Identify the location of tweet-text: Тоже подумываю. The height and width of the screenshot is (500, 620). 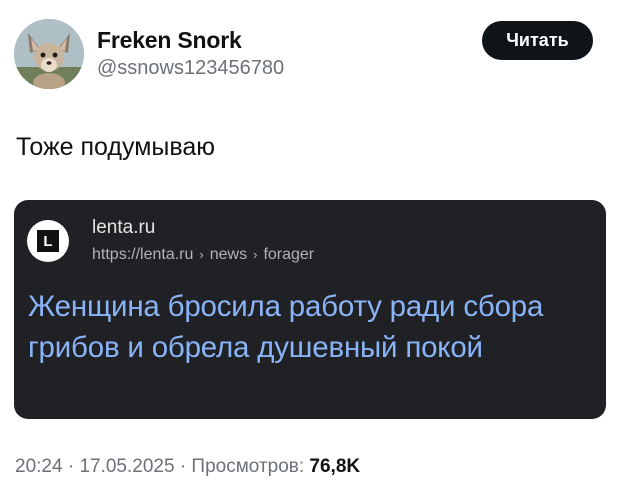
(116, 147).